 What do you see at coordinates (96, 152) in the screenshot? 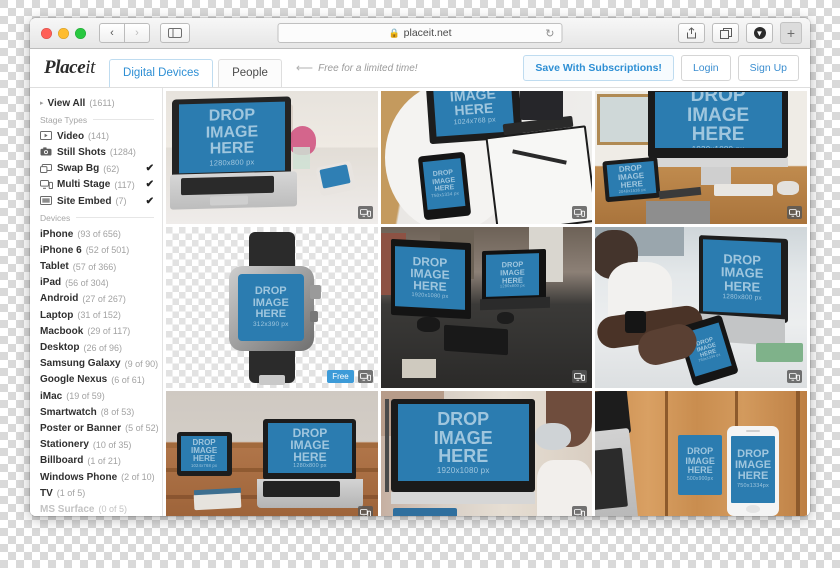
I see `sidebar-item-still-shots: Still Shots (1284)` at bounding box center [96, 152].